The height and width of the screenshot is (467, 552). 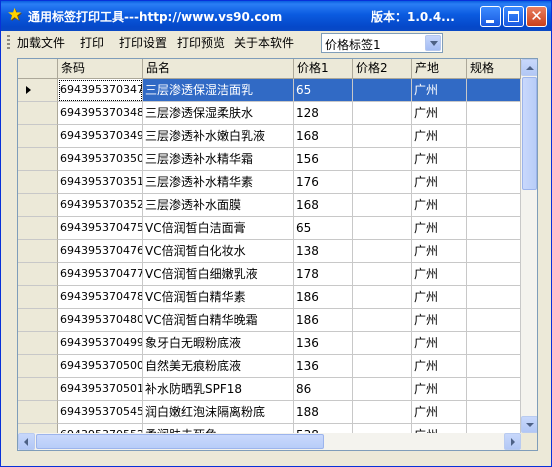 I want to click on print-preview-menu: 打印预览, so click(x=201, y=43).